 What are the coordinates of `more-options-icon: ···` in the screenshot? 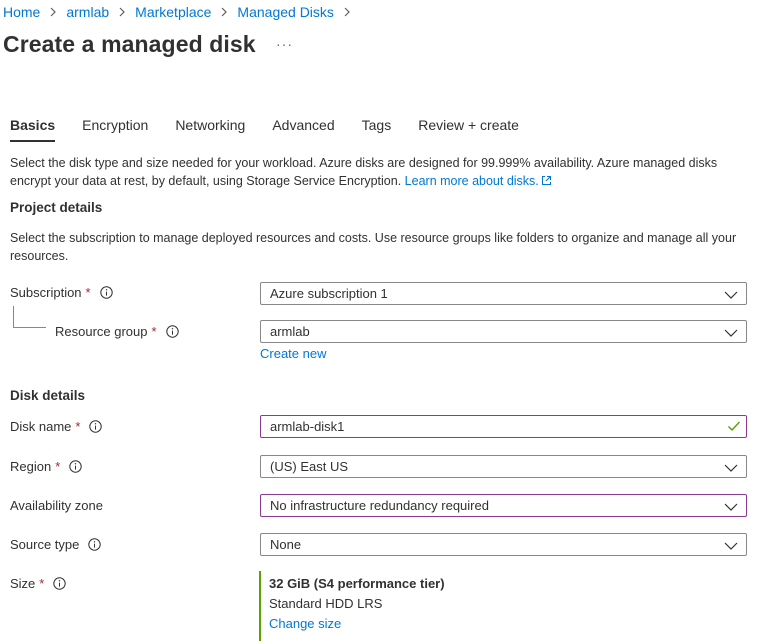 It's located at (284, 44).